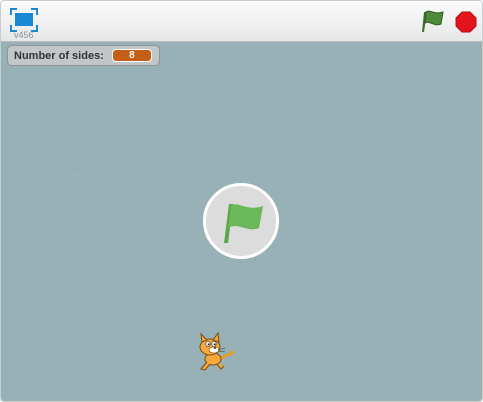 The image size is (483, 402). I want to click on fullscreen-icon, so click(24, 20).